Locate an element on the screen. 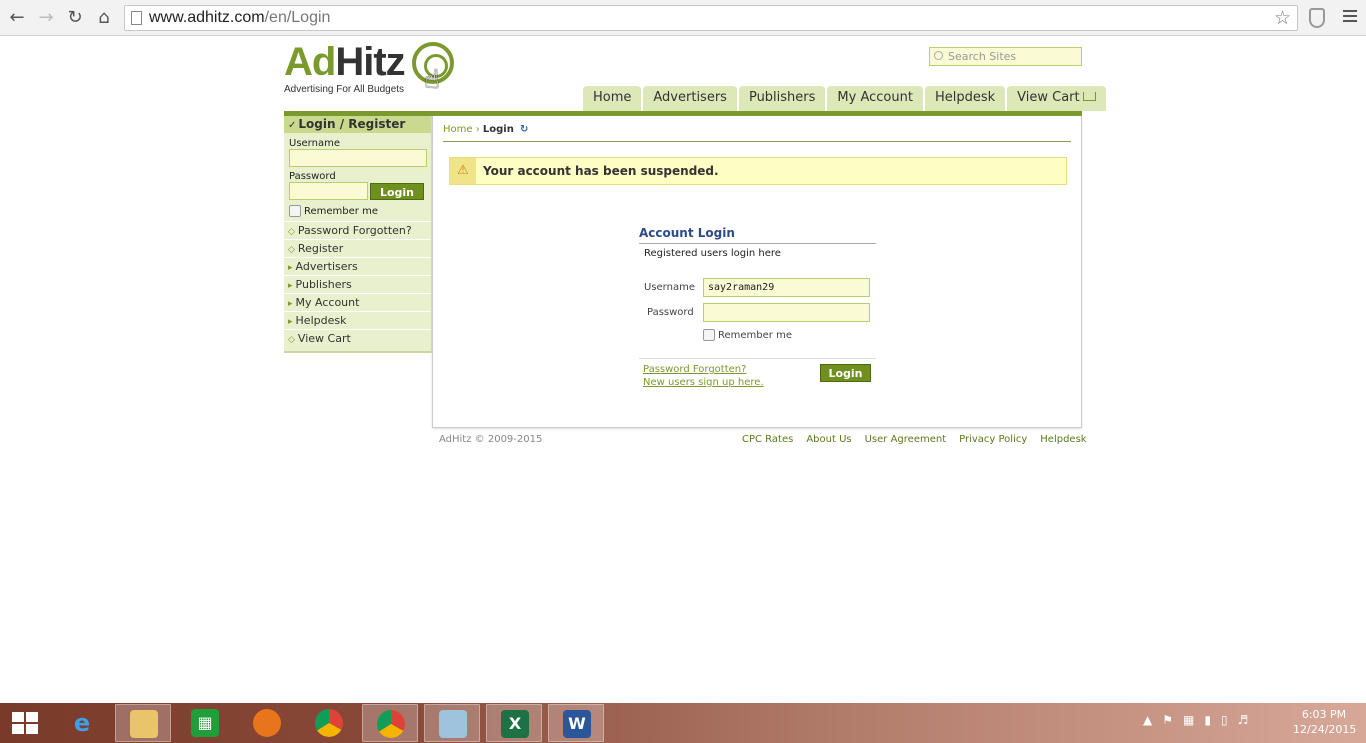 This screenshot has height=743, width=1366. taskbar-firefox is located at coordinates (267, 723).